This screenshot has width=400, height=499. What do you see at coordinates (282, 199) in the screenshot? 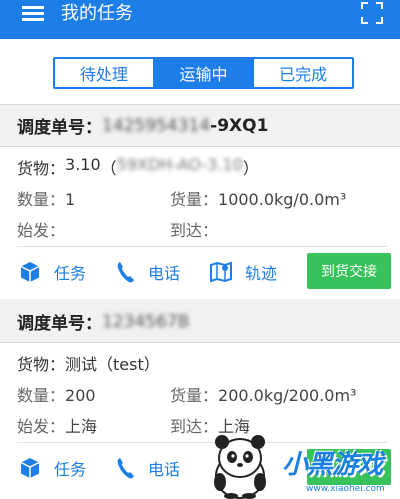
I see `cargo-value: 1000.0kg/0.0m³` at bounding box center [282, 199].